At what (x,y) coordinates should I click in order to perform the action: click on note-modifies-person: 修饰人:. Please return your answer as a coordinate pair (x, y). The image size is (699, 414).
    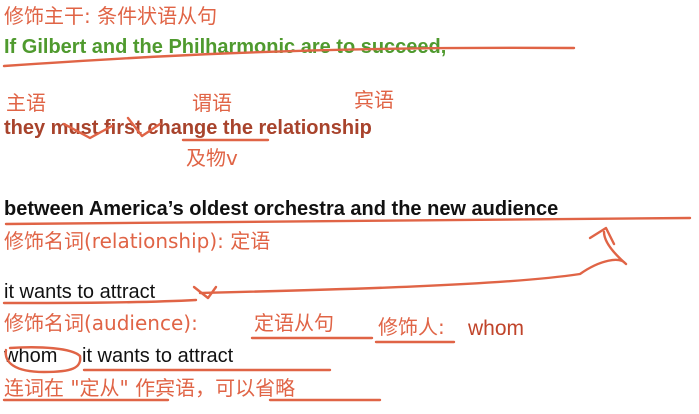
    Looking at the image, I should click on (411, 327).